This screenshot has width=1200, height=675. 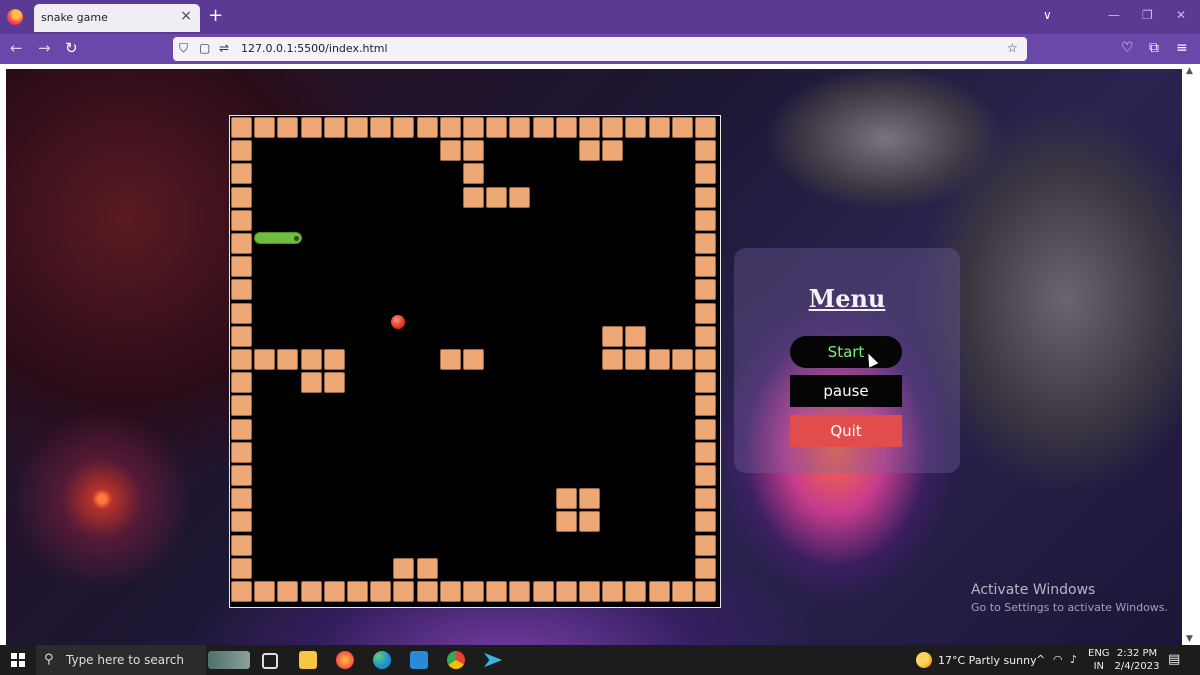 What do you see at coordinates (125, 660) in the screenshot?
I see `search-placeholder: Type here to search` at bounding box center [125, 660].